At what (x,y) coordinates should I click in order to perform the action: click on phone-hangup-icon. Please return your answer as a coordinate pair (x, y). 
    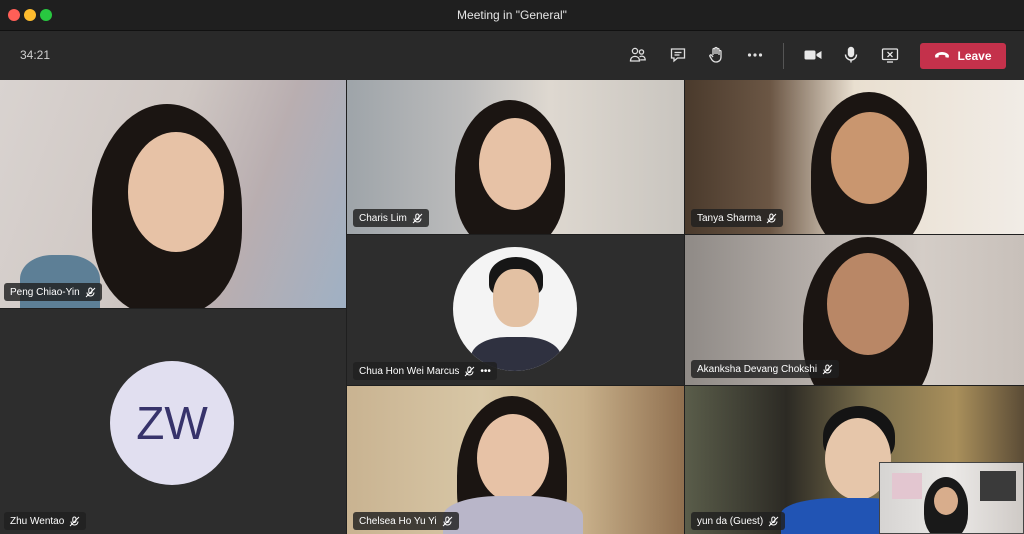
    Looking at the image, I should click on (942, 56).